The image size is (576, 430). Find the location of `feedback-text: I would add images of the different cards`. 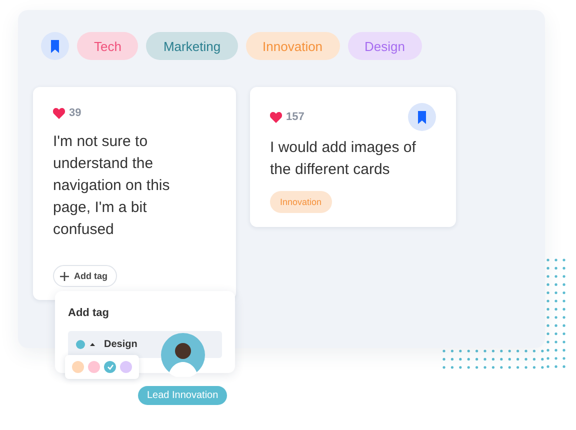

feedback-text: I would add images of the different cards is located at coordinates (343, 159).